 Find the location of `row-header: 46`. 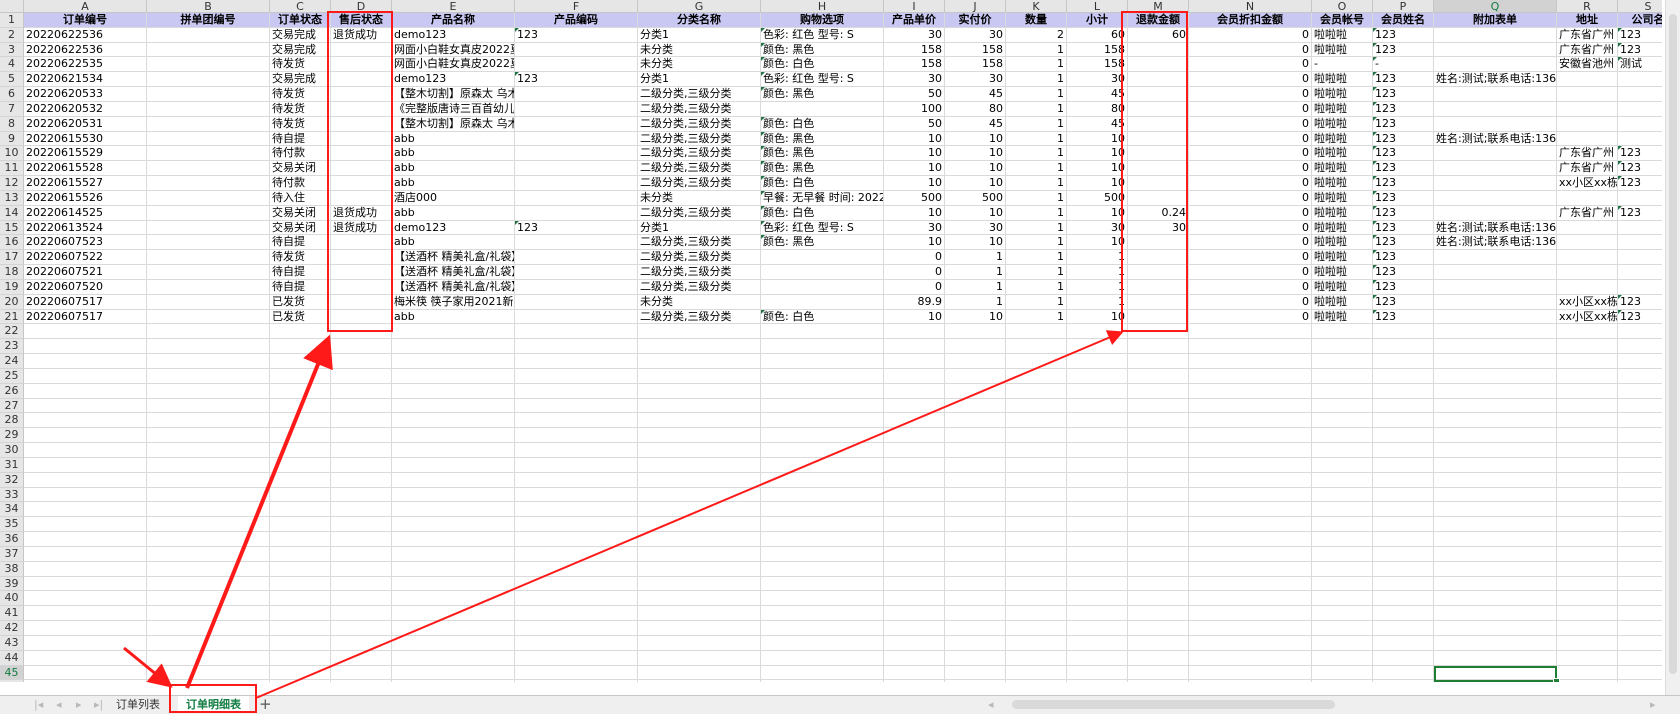

row-header: 46 is located at coordinates (12, 681).